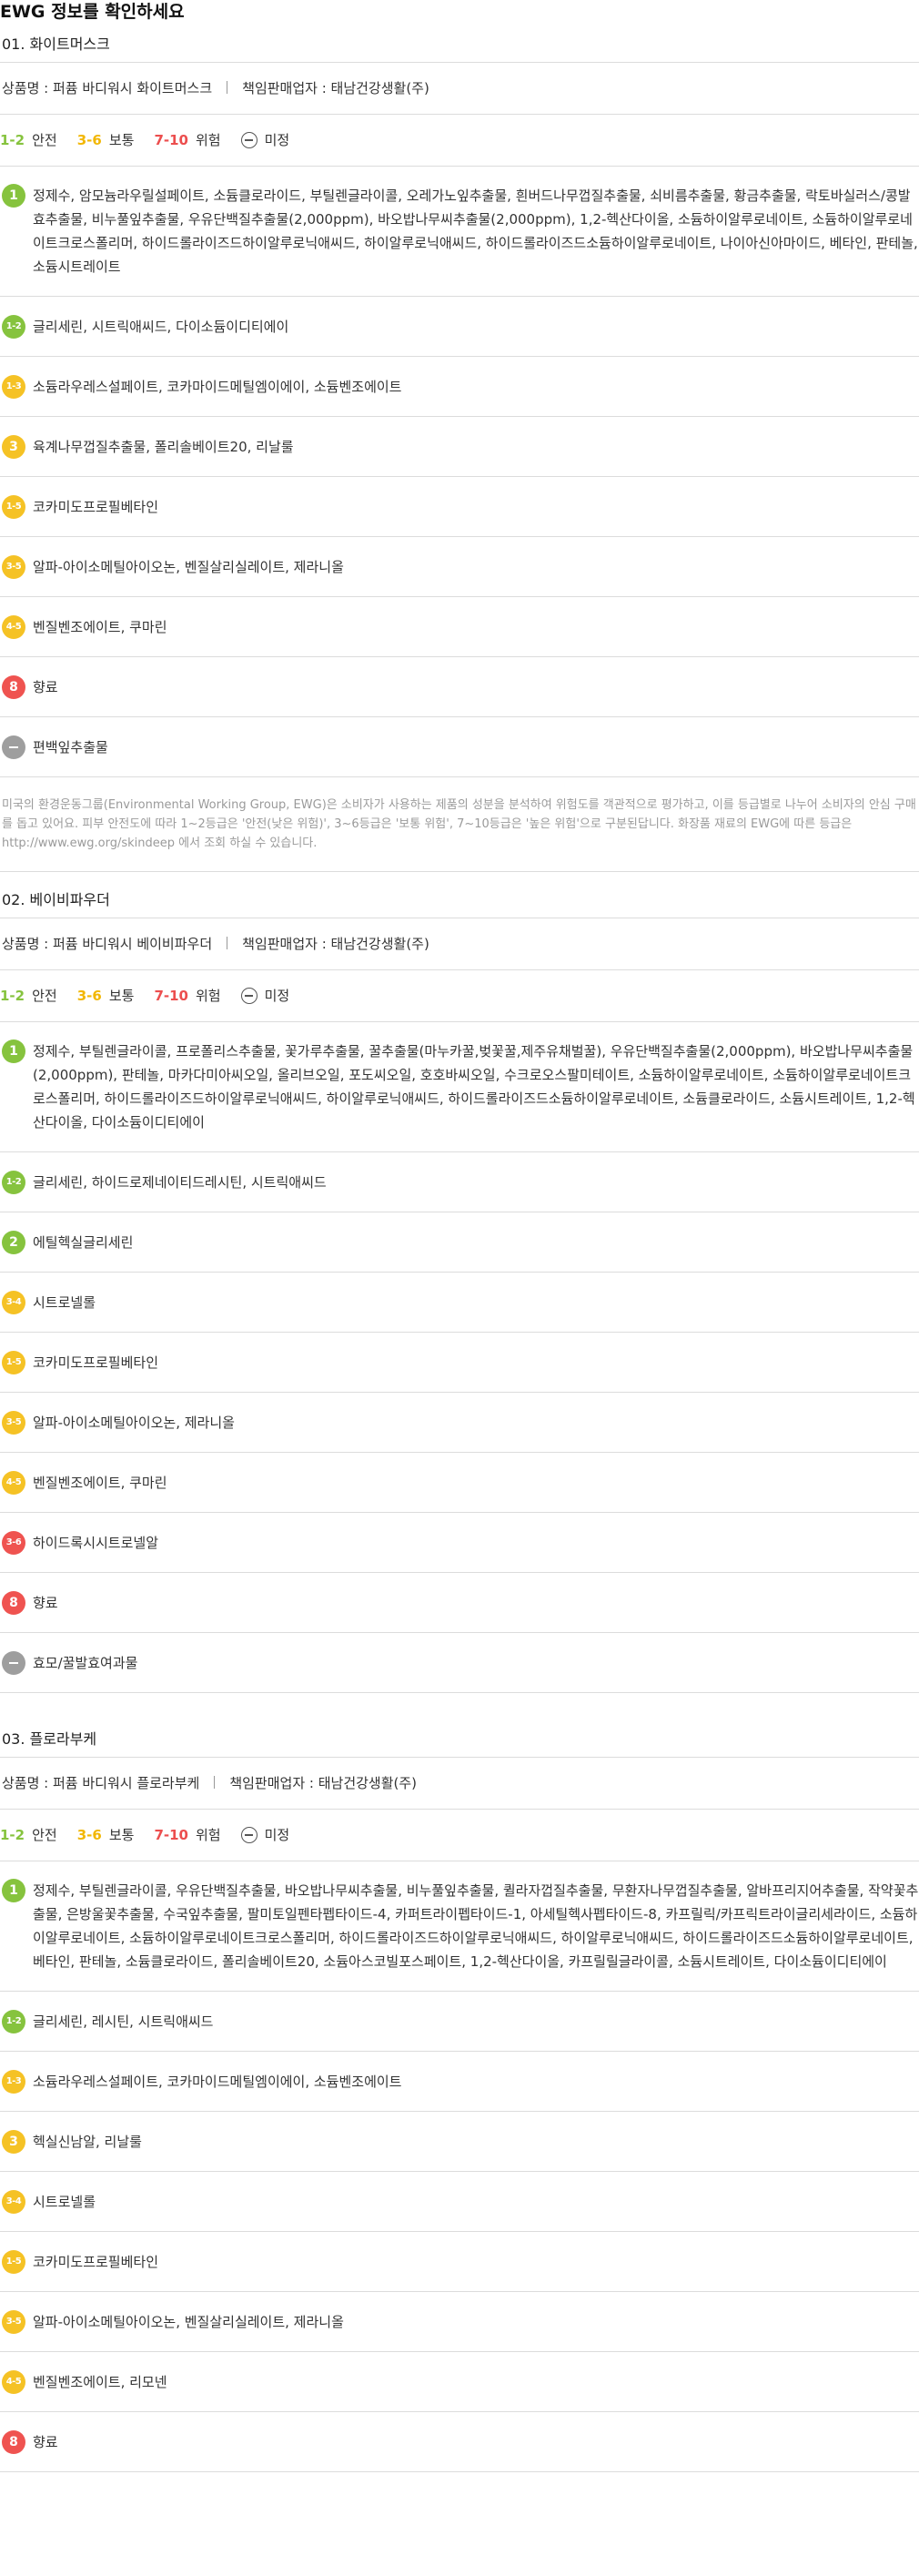  What do you see at coordinates (459, 747) in the screenshot?
I see `ingredient-row: 편백잎추출물` at bounding box center [459, 747].